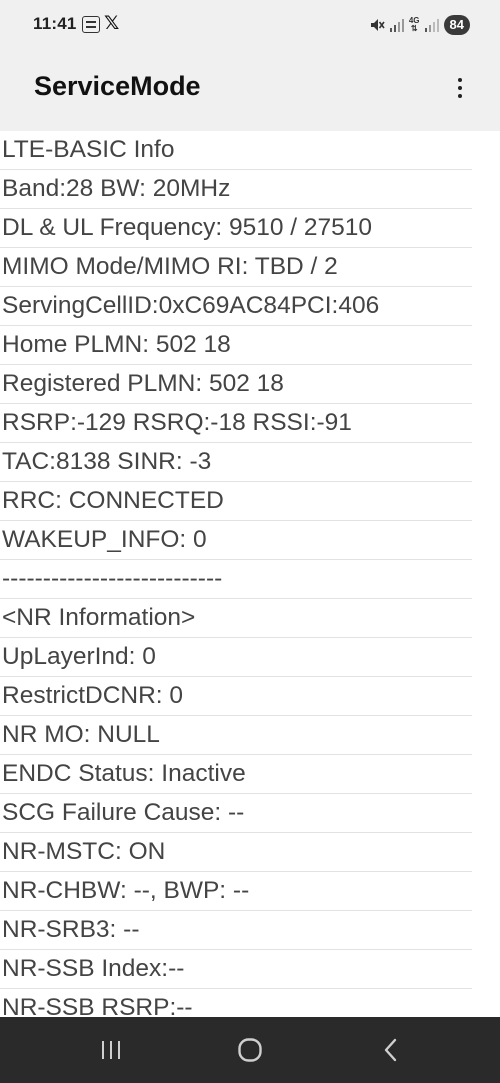 The height and width of the screenshot is (1083, 500). I want to click on status-bar: 11:41 𝕏 4G ⇅ 84, so click(250, 25).